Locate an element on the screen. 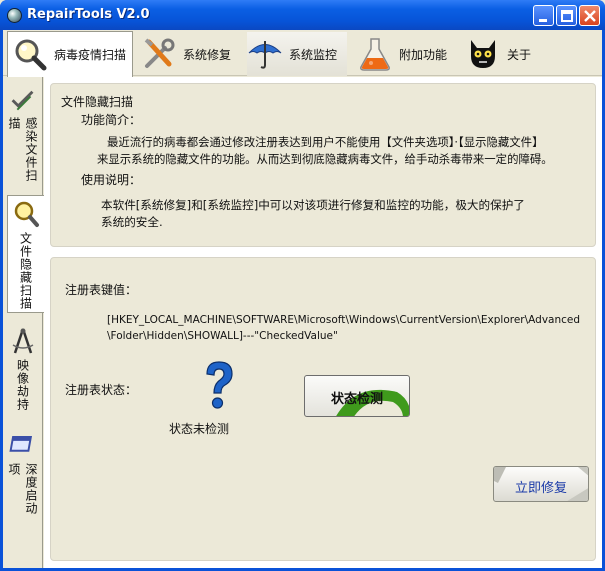 The height and width of the screenshot is (571, 605). usage-label: 使用说明： is located at coordinates (111, 180).